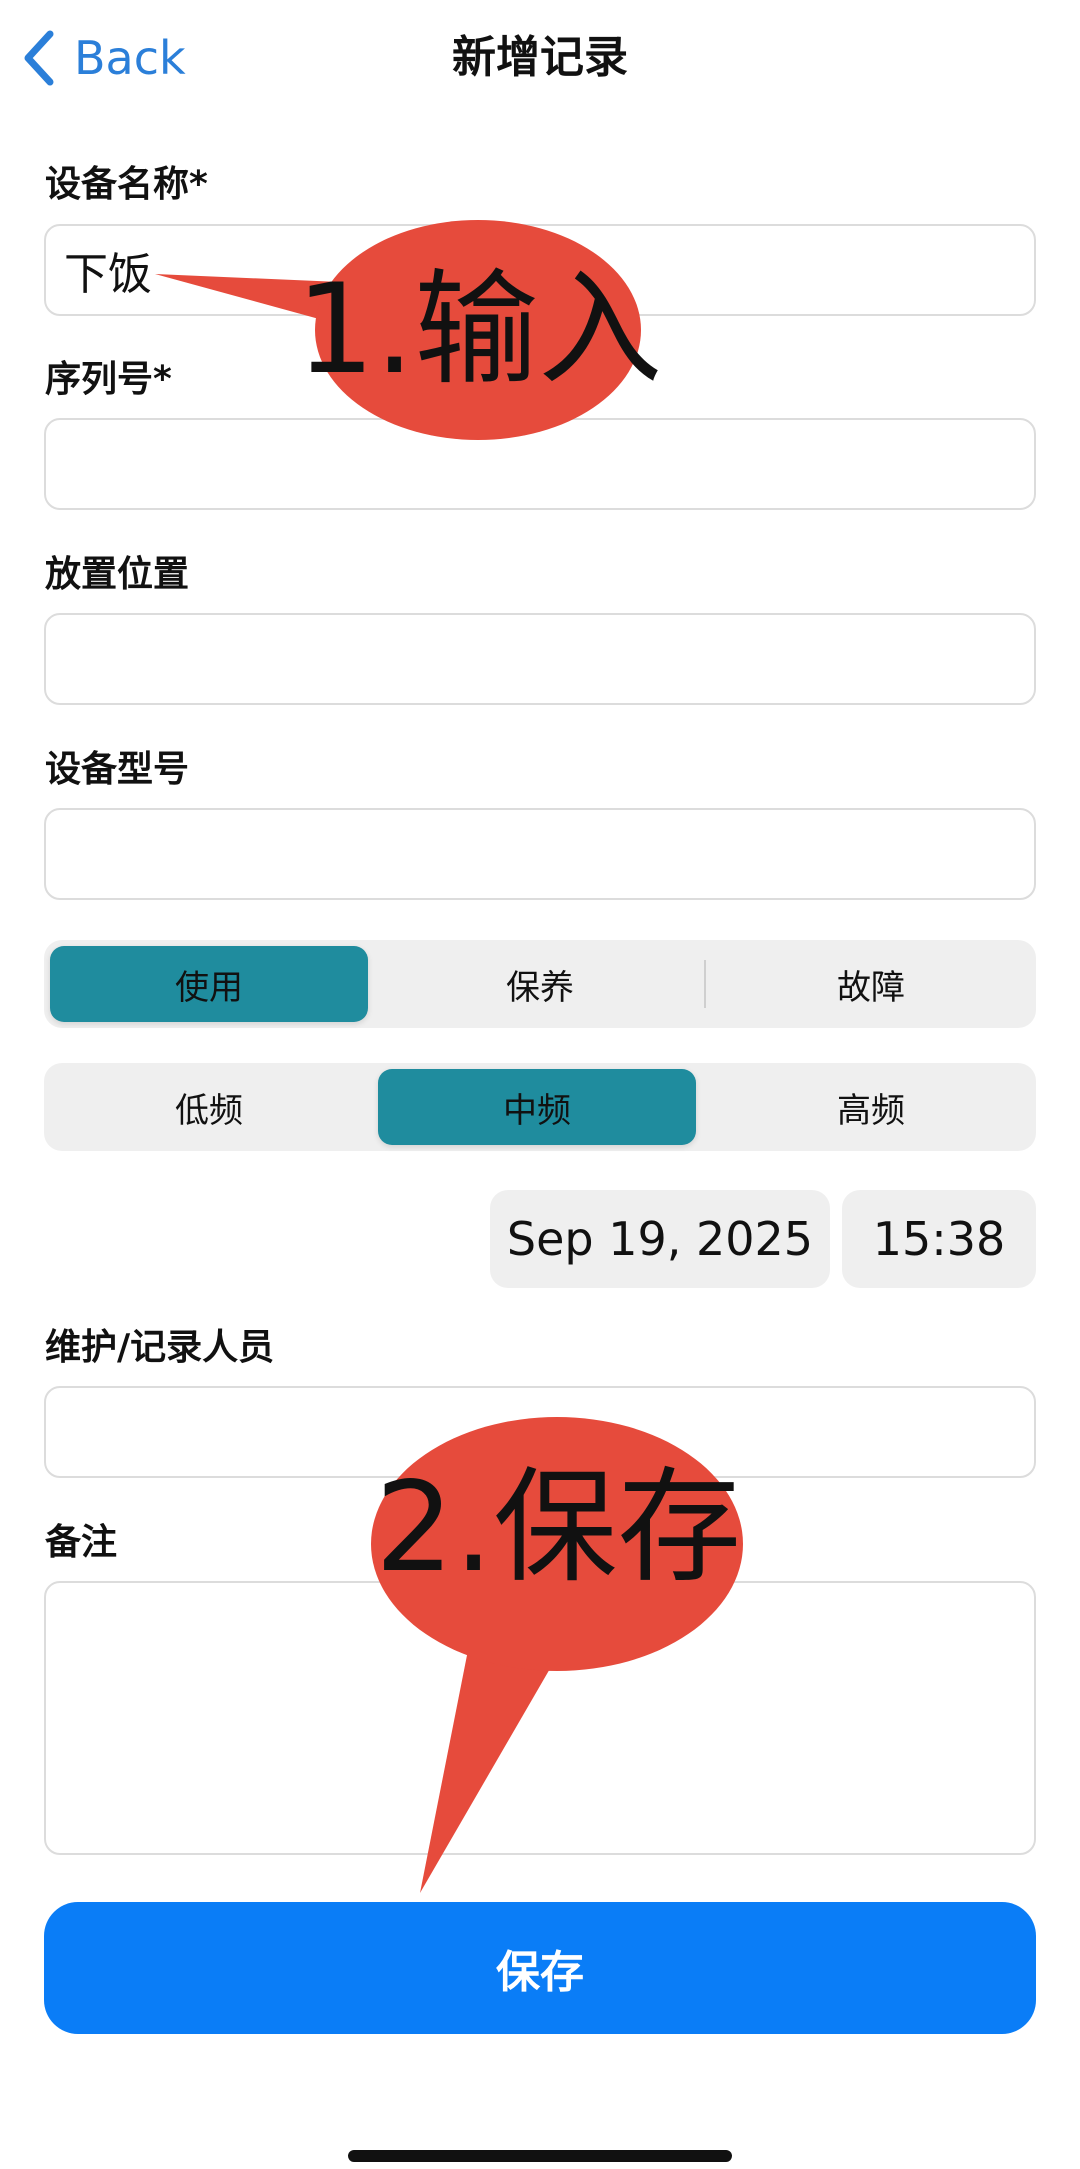  Describe the element at coordinates (871, 984) in the screenshot. I see `segment-status-fault: 故障` at that location.